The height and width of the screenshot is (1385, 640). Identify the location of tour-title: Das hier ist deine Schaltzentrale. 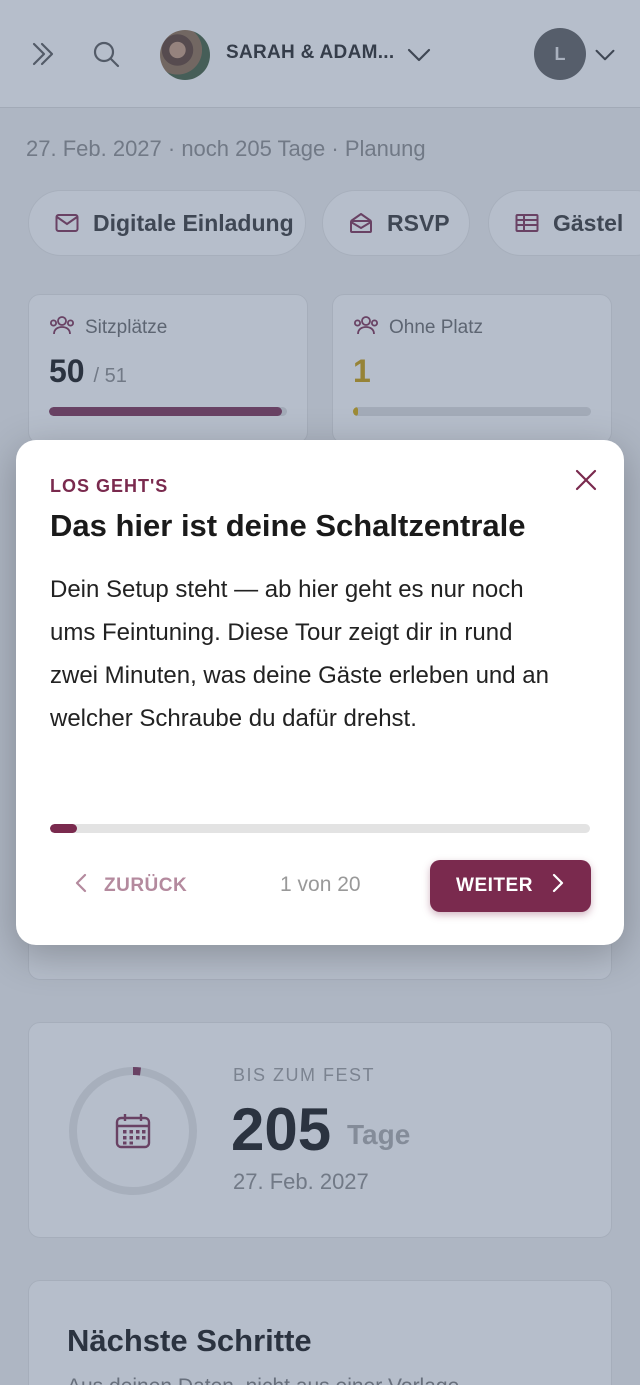
(288, 525).